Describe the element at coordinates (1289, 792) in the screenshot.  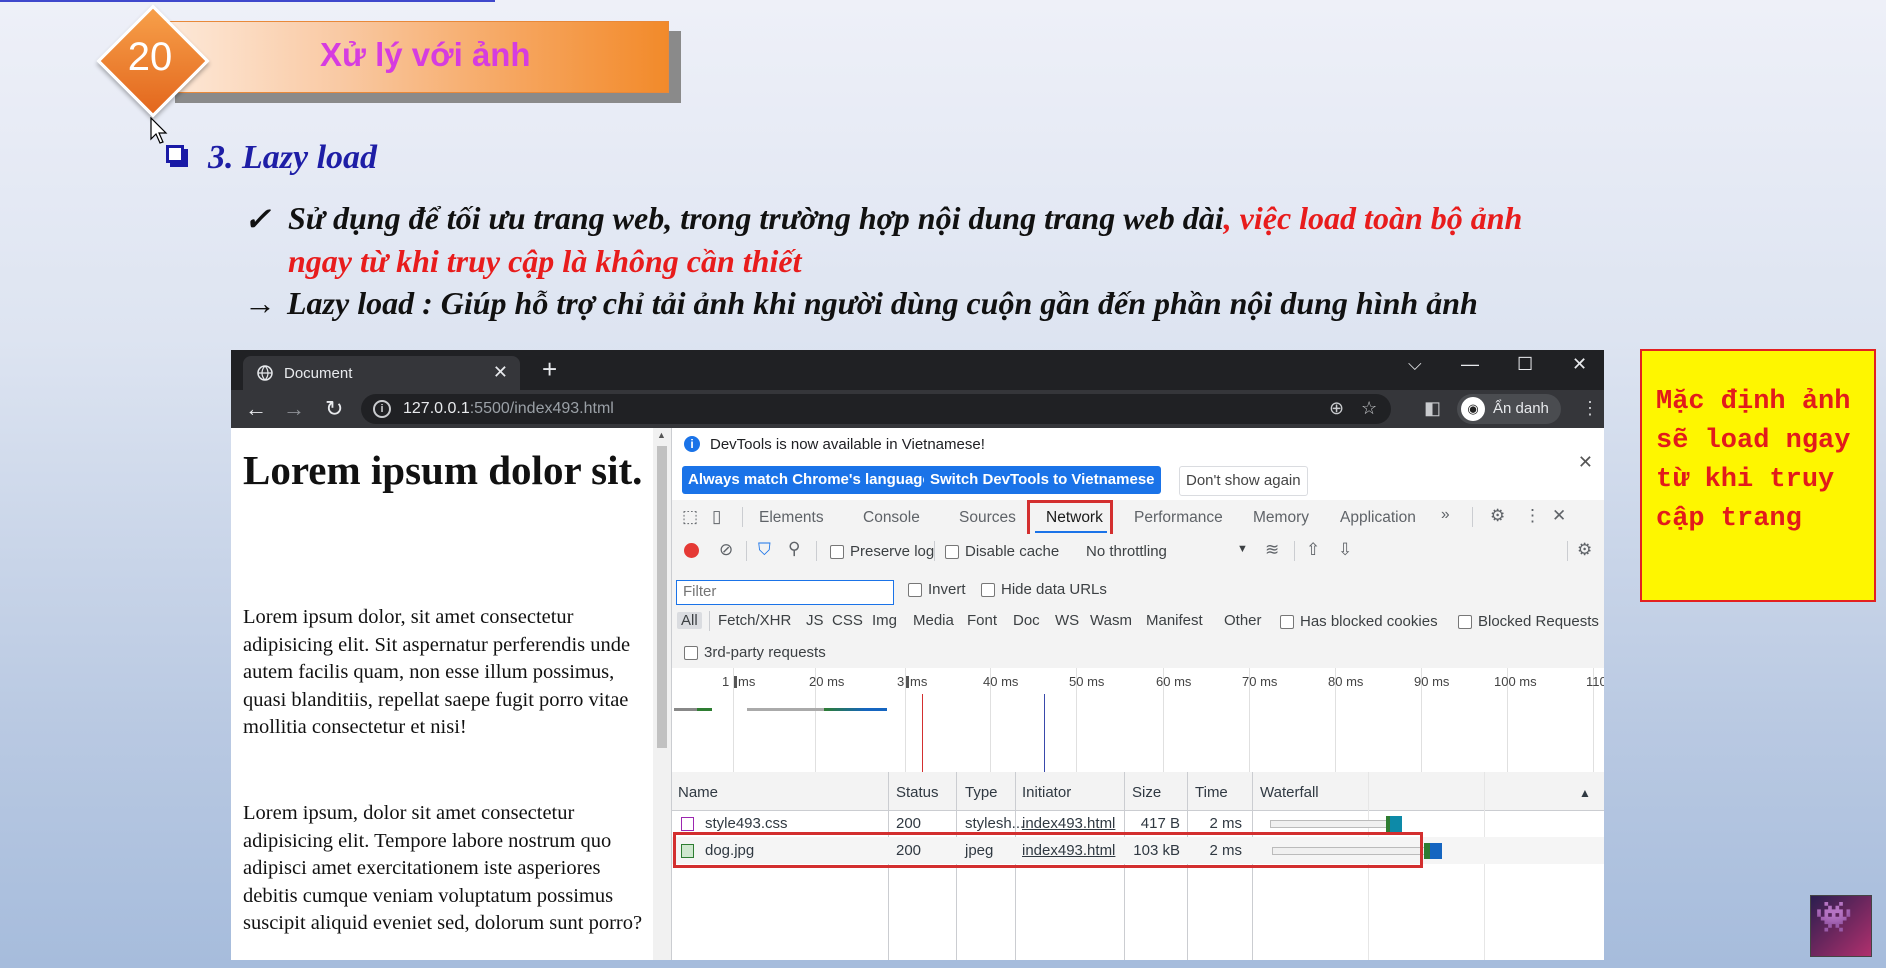
I see `col-waterfall: Waterfall` at that location.